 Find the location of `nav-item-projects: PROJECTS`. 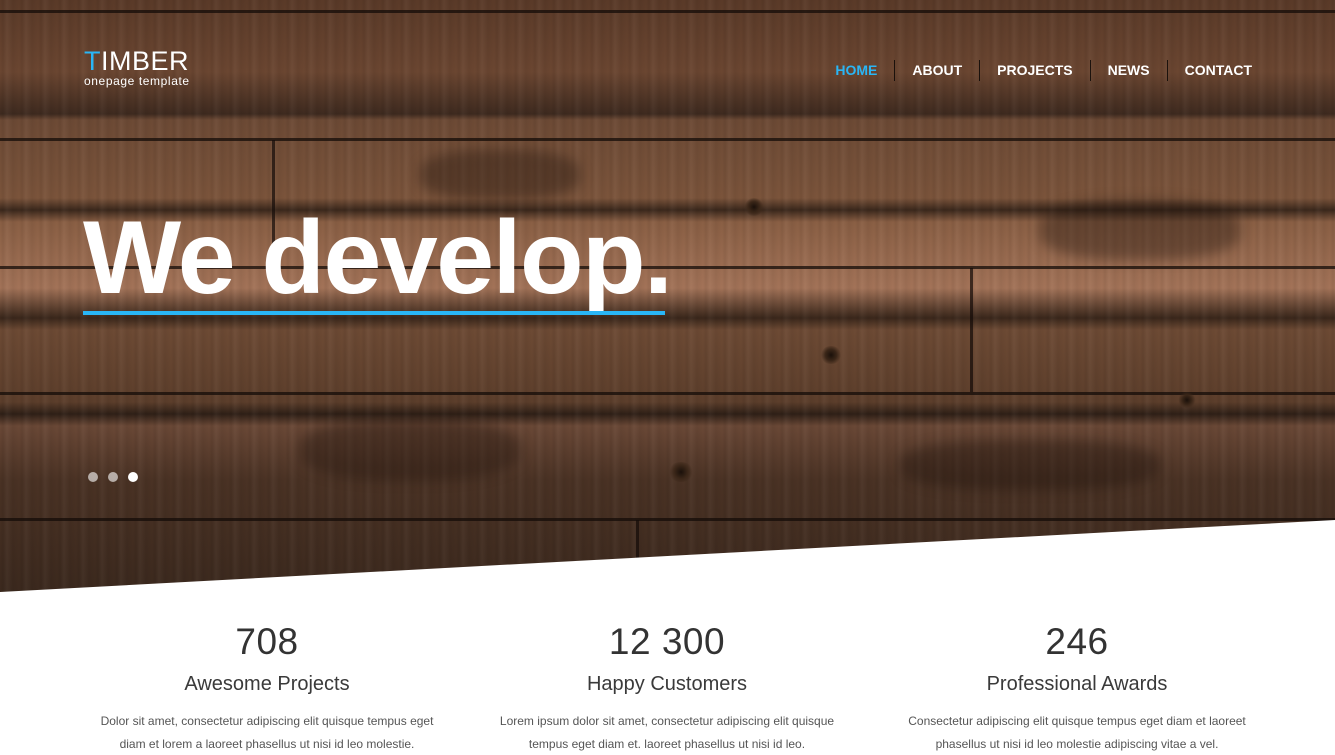

nav-item-projects: PROJECTS is located at coordinates (1034, 70).